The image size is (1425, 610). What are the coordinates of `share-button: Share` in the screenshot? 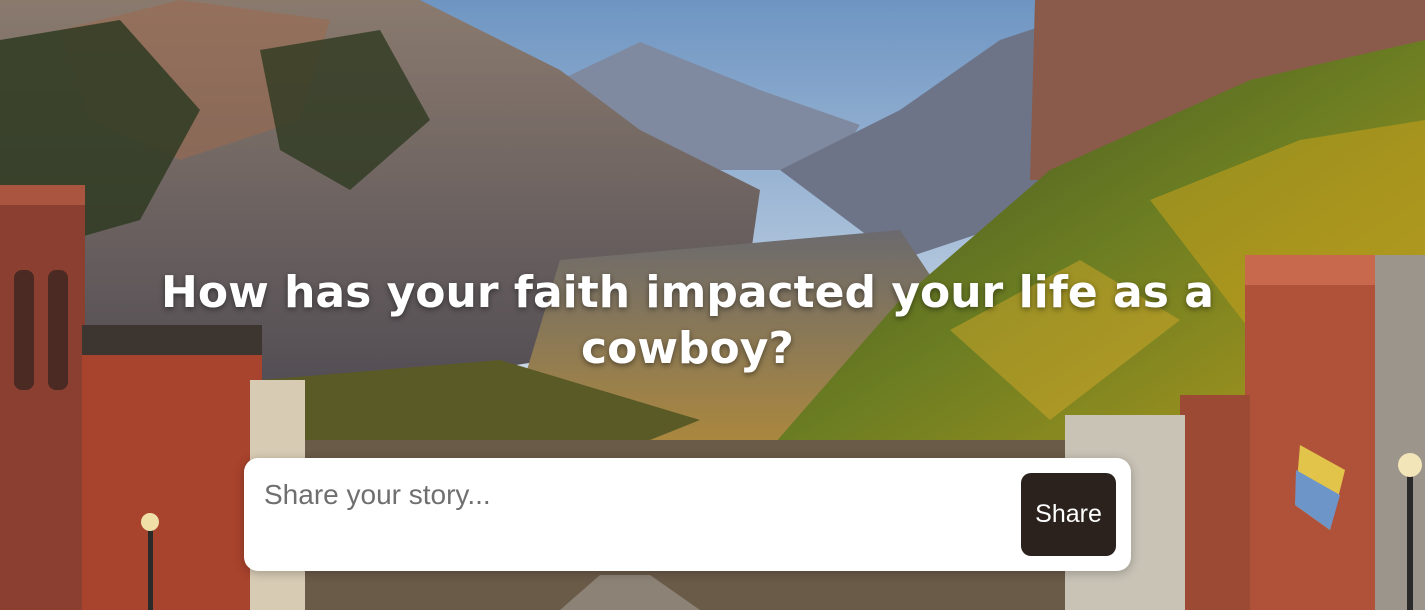 It's located at (1068, 514).